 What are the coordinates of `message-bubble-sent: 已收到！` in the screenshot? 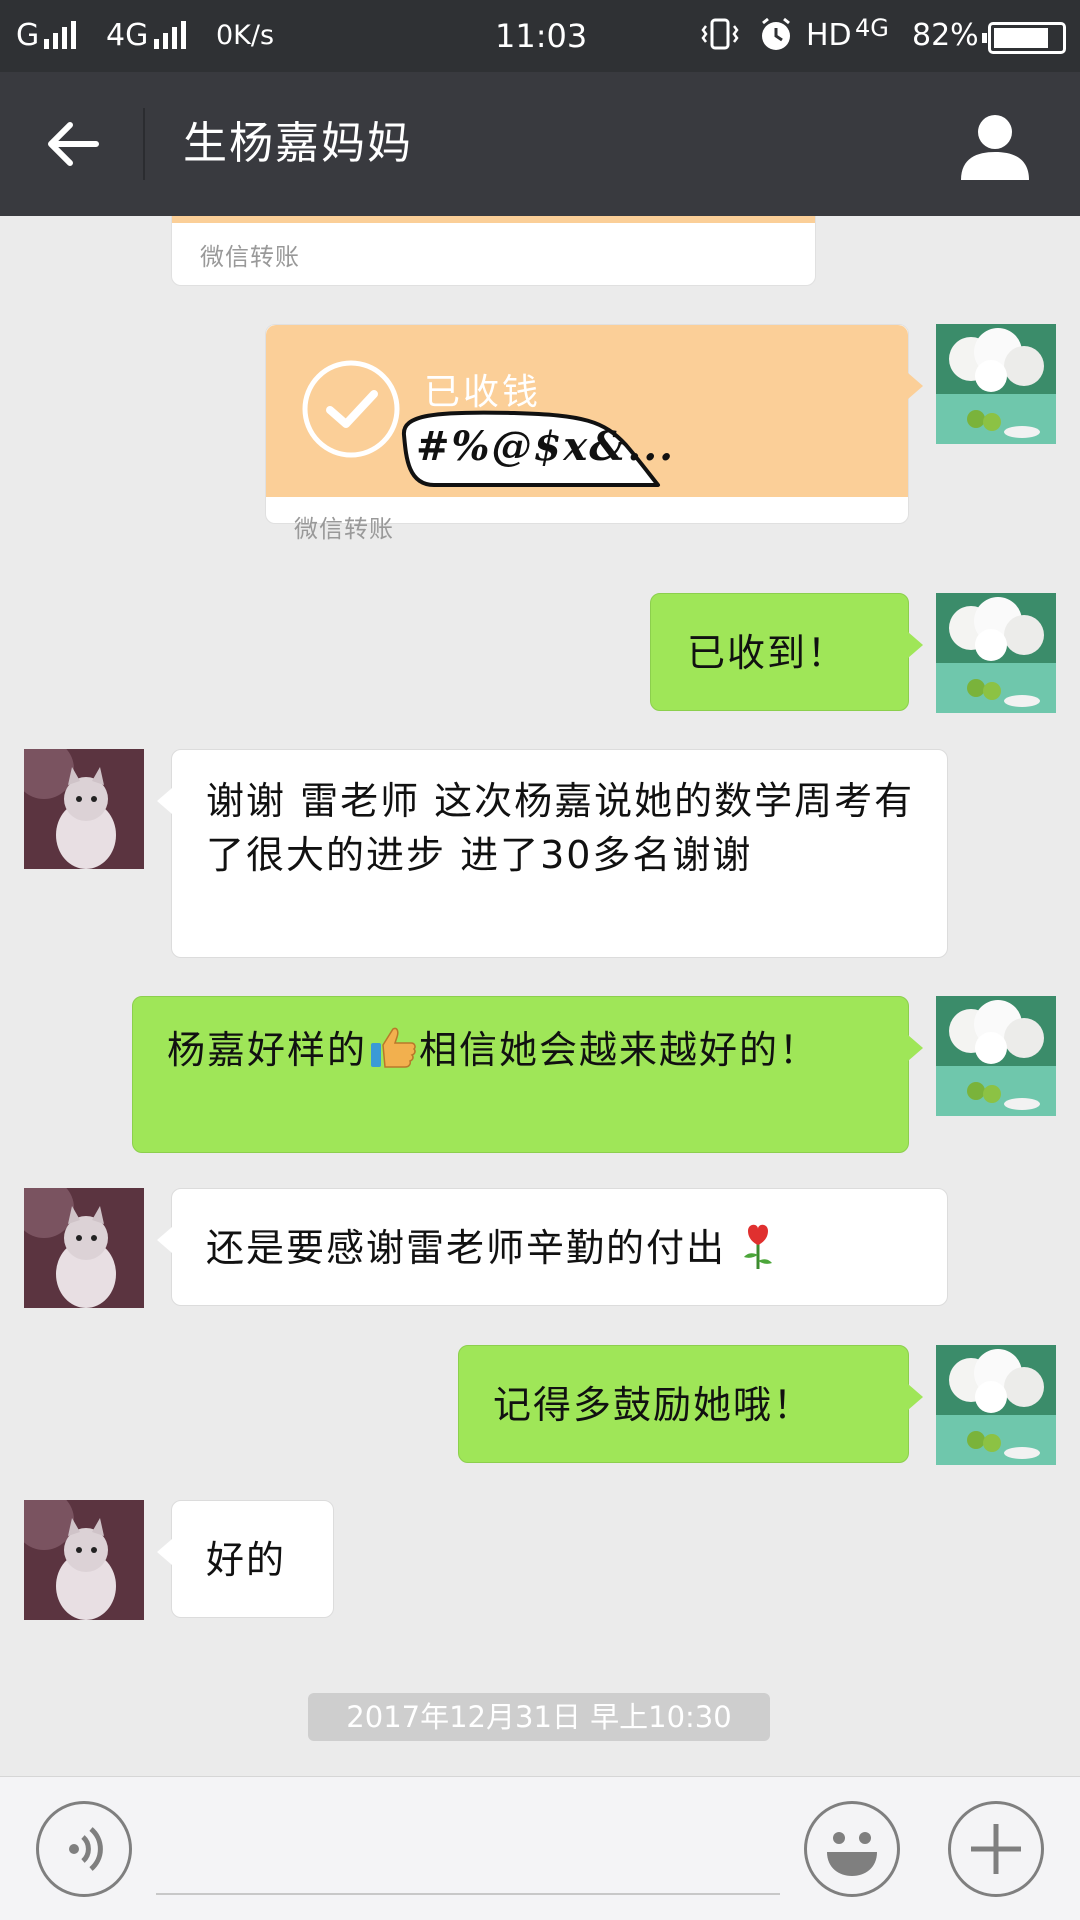 It's located at (786, 652).